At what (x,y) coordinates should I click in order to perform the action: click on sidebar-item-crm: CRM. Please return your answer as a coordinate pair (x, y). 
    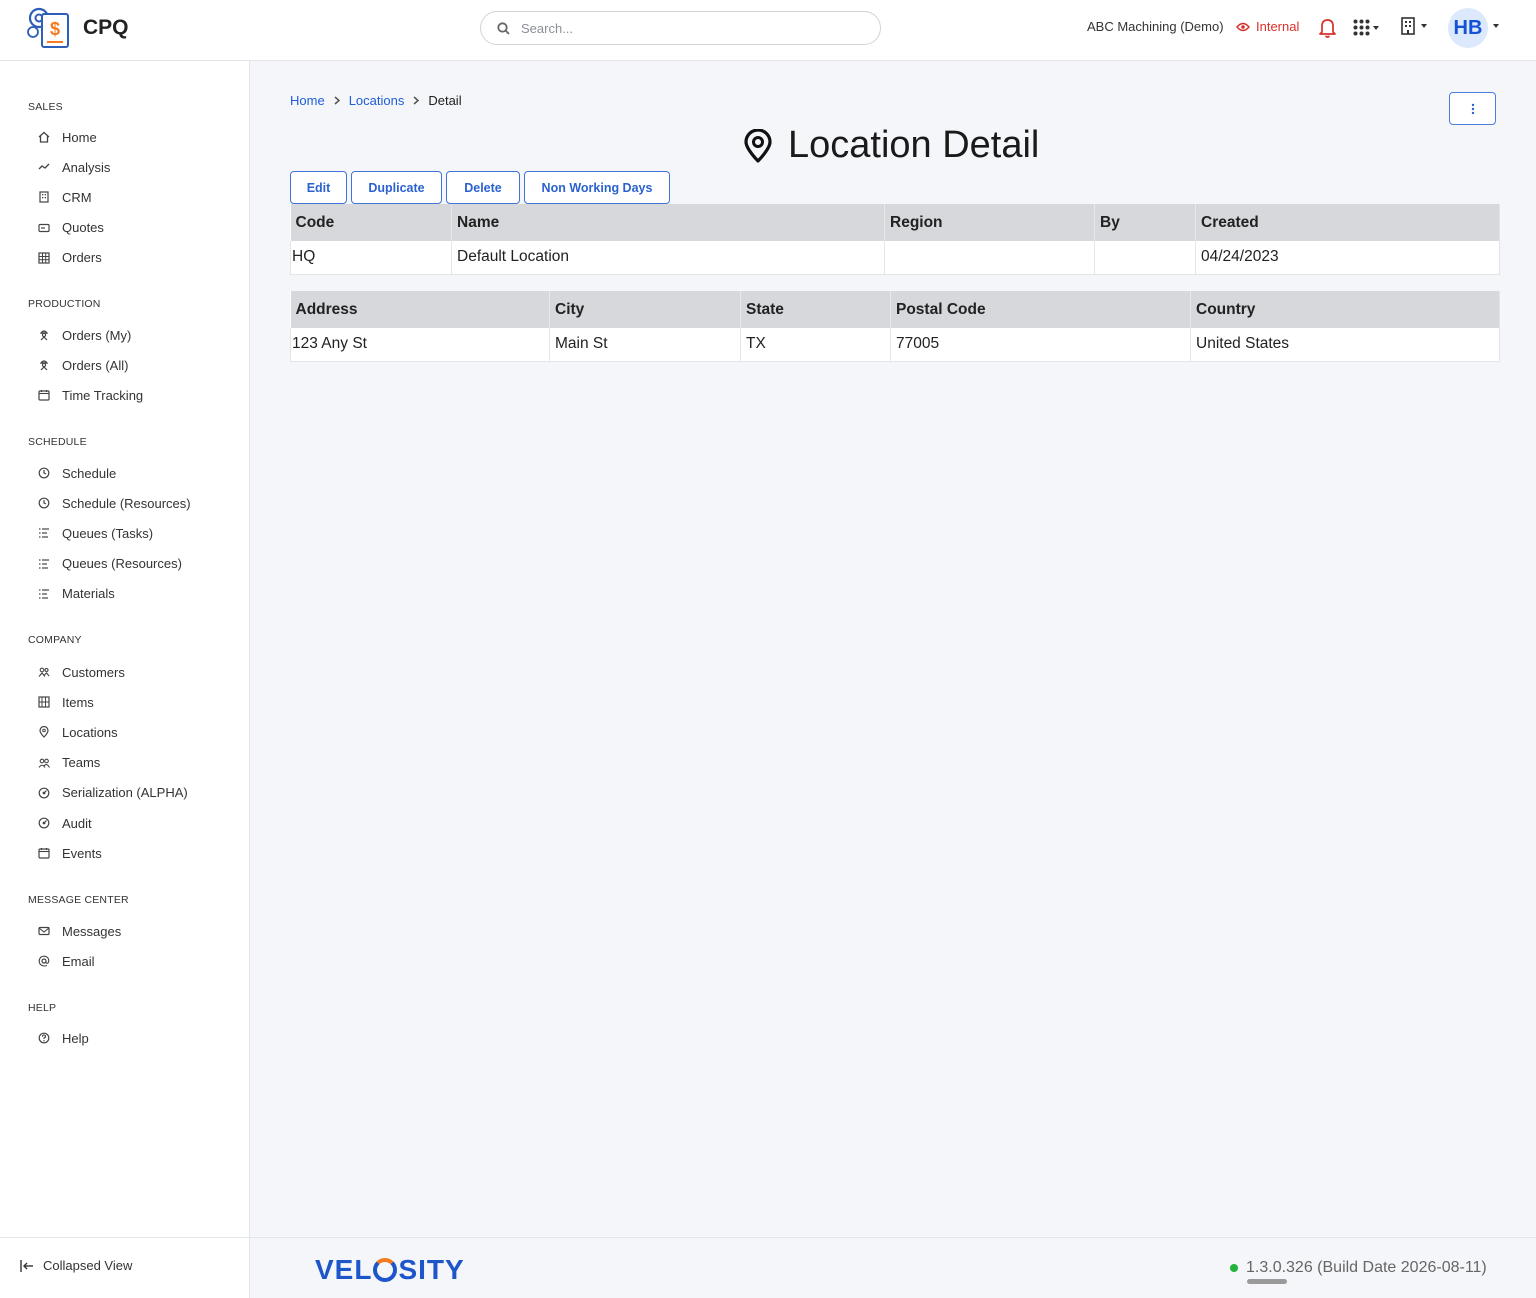
    Looking at the image, I should click on (64, 197).